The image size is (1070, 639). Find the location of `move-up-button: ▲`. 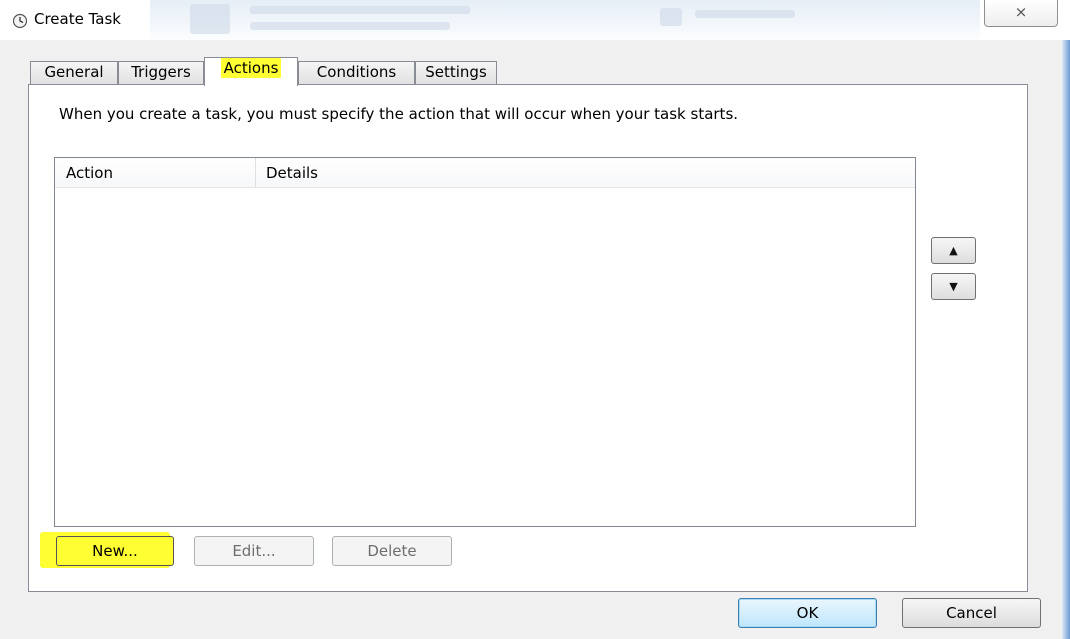

move-up-button: ▲ is located at coordinates (953, 250).